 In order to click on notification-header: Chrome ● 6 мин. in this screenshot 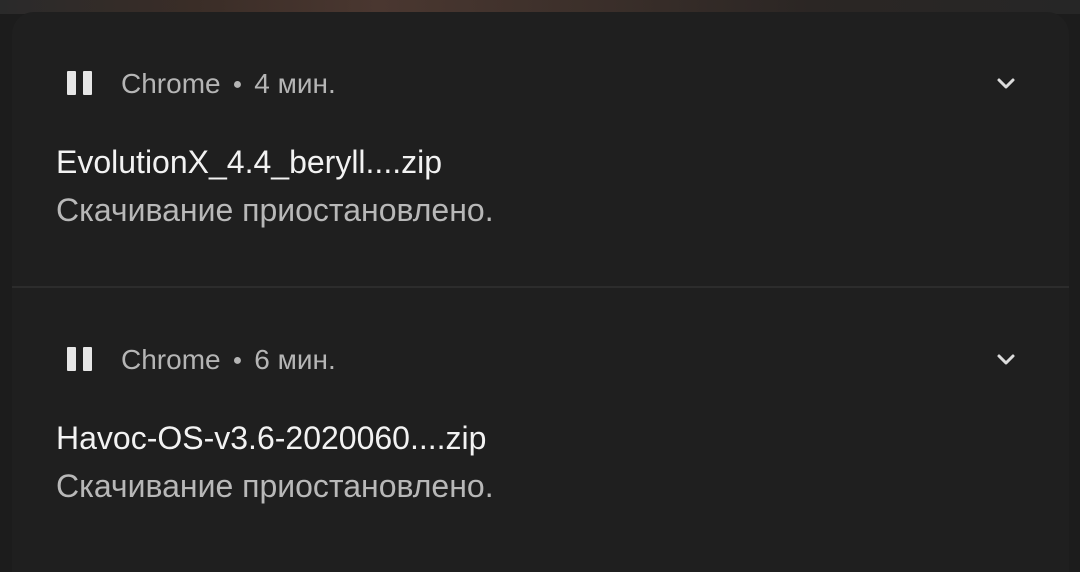, I will do `click(540, 360)`.